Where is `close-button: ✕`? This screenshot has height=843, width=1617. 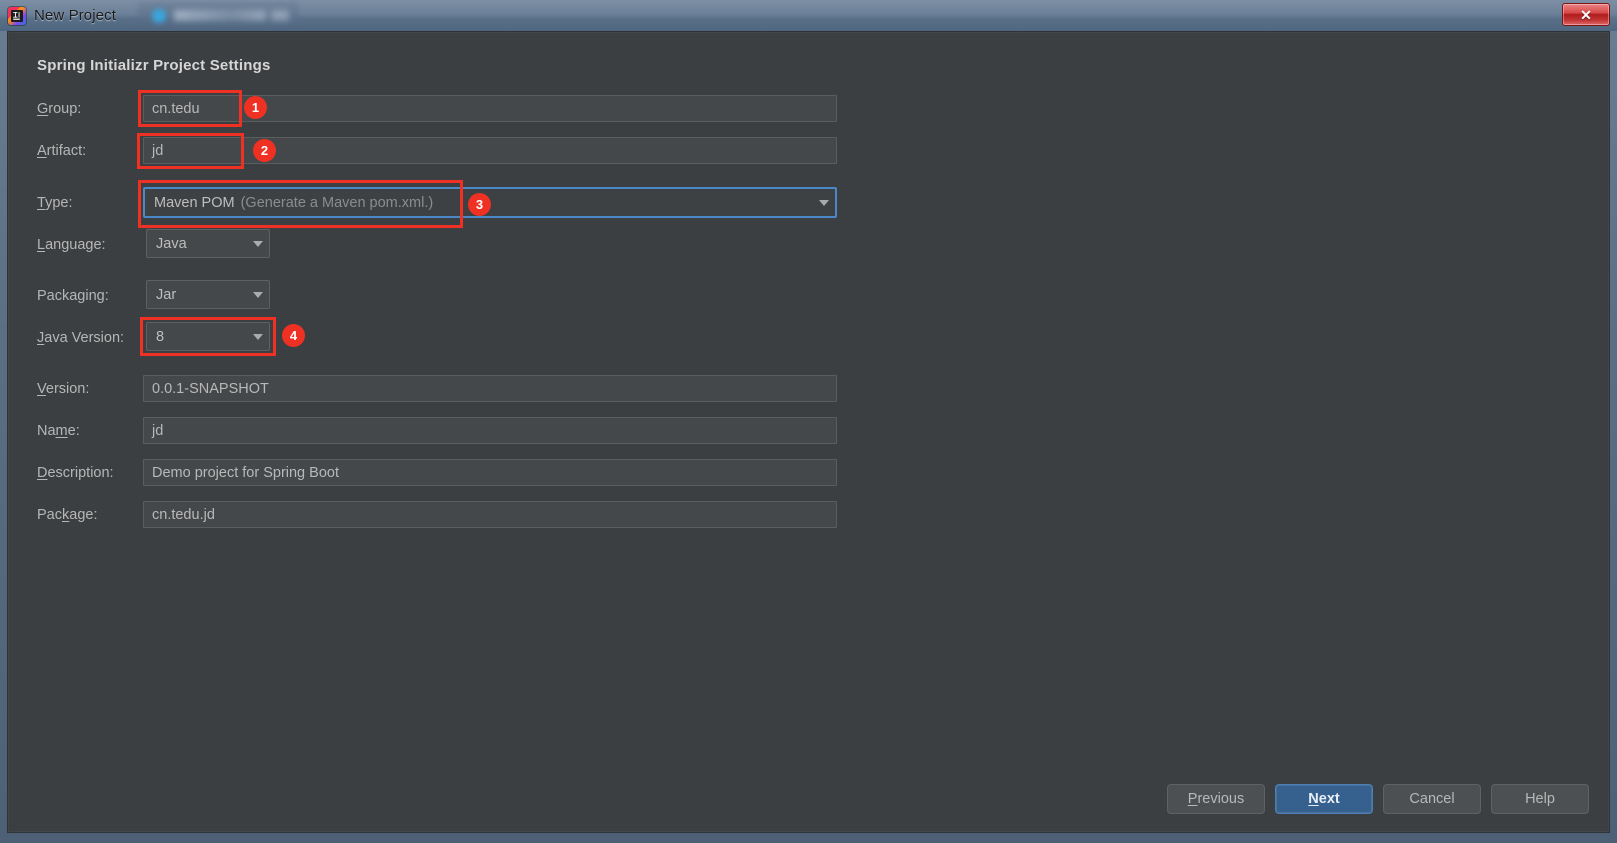
close-button: ✕ is located at coordinates (1586, 14).